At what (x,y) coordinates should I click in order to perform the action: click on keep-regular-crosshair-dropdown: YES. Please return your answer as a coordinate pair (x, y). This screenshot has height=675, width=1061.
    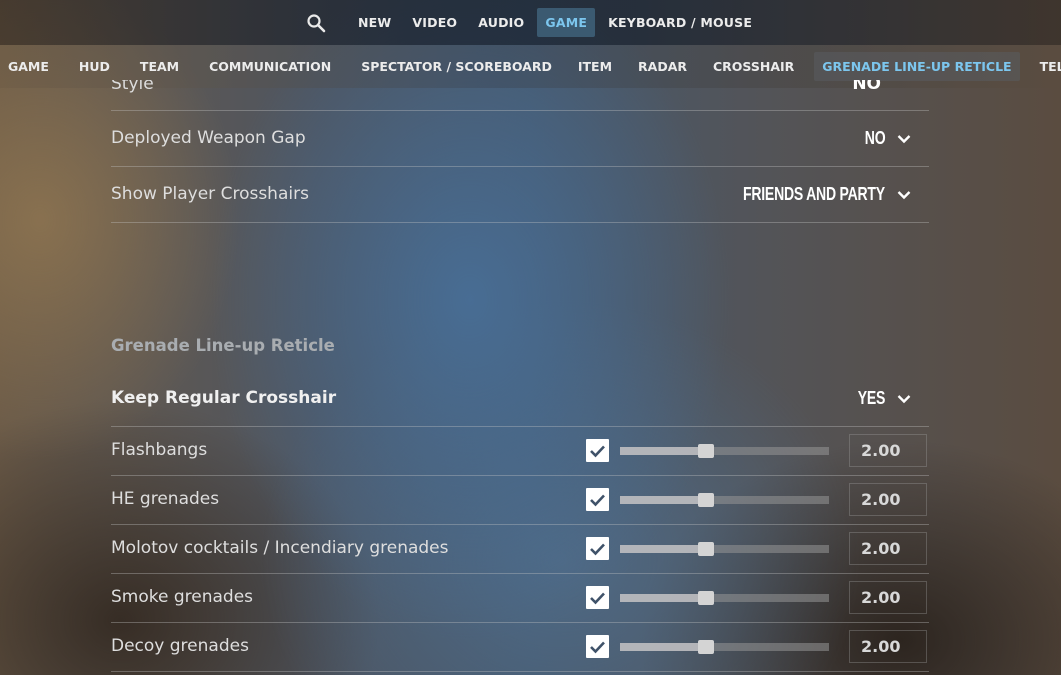
    Looking at the image, I should click on (880, 398).